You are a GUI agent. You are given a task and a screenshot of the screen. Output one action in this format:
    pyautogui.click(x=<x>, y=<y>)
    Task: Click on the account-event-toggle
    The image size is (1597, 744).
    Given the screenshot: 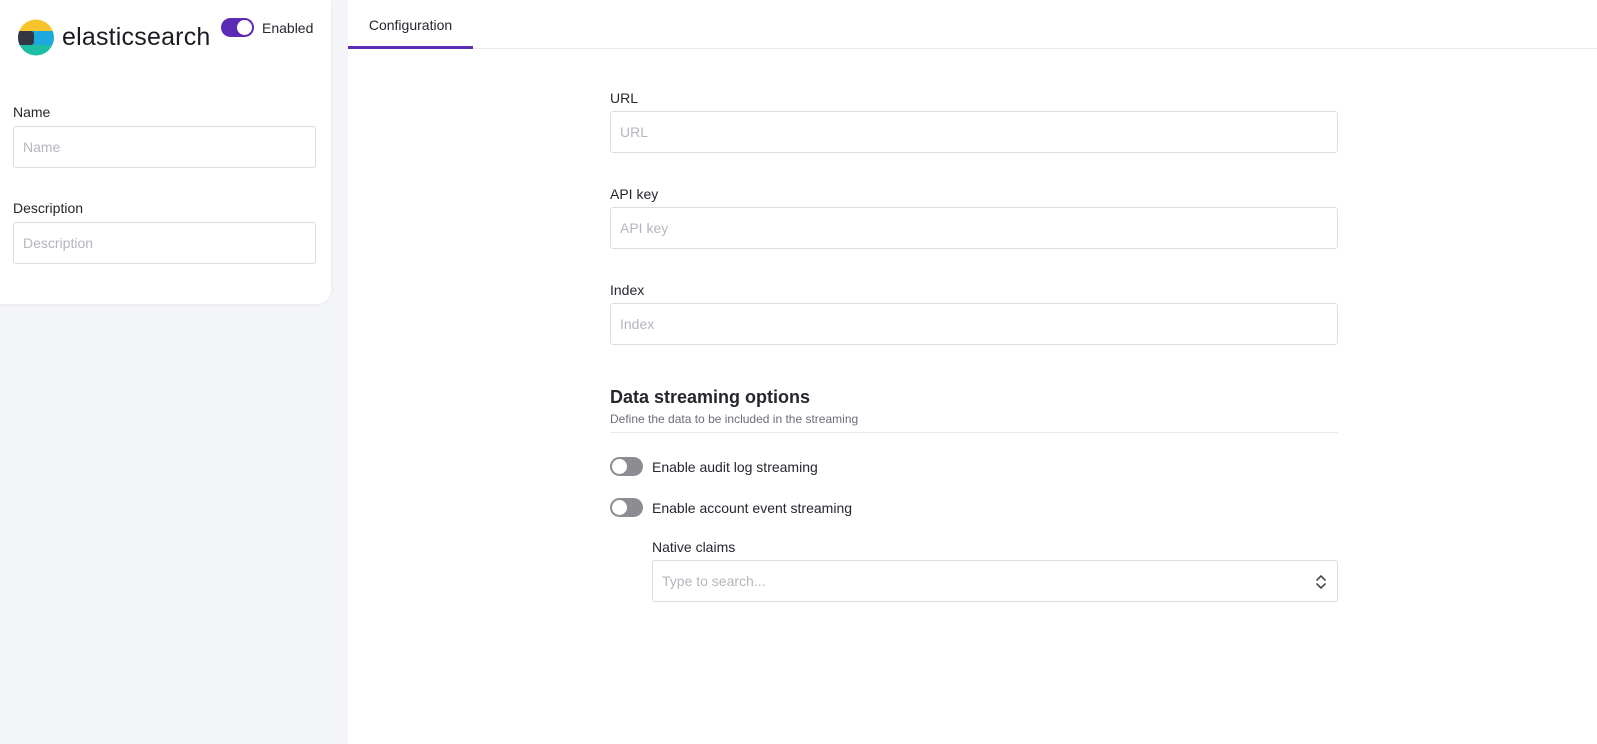 What is the action you would take?
    pyautogui.click(x=626, y=507)
    